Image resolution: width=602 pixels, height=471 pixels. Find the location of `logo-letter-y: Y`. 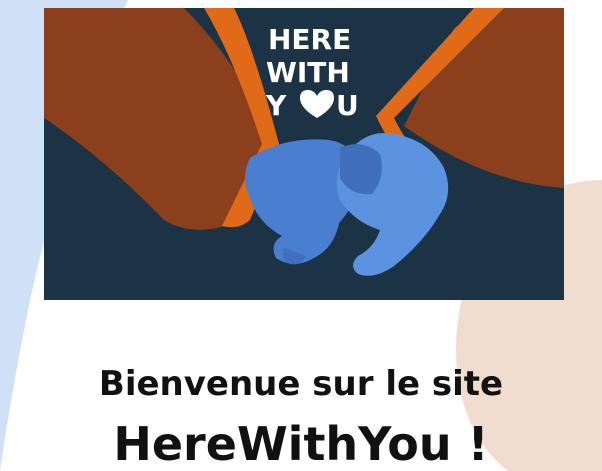

logo-letter-y: Y is located at coordinates (276, 105).